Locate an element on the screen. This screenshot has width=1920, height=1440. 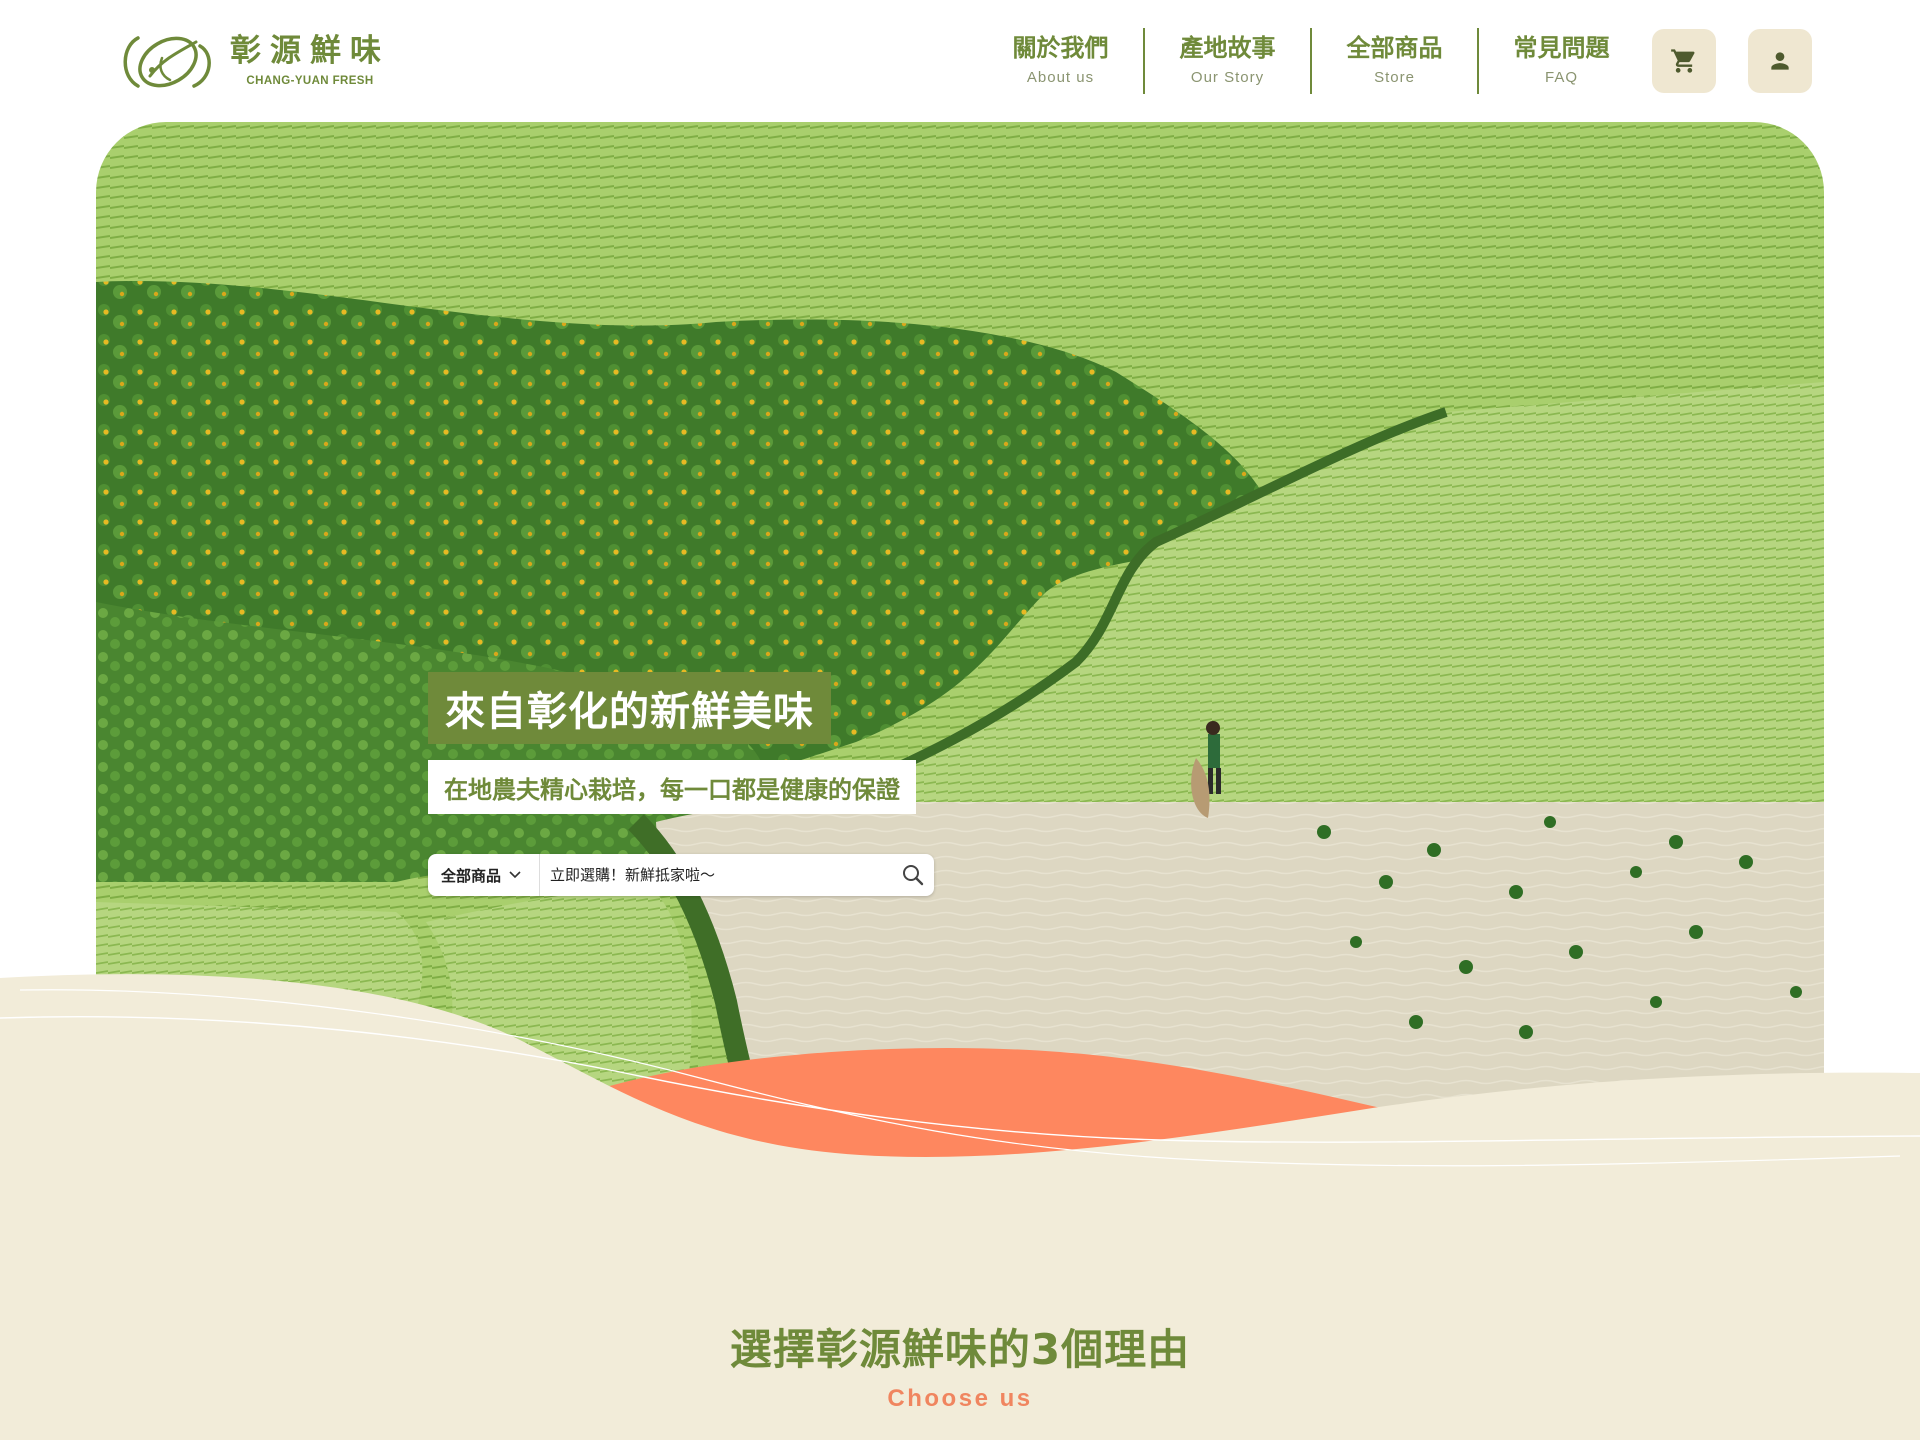
nav-item-story: 產地故事 Our Story is located at coordinates (1227, 61).